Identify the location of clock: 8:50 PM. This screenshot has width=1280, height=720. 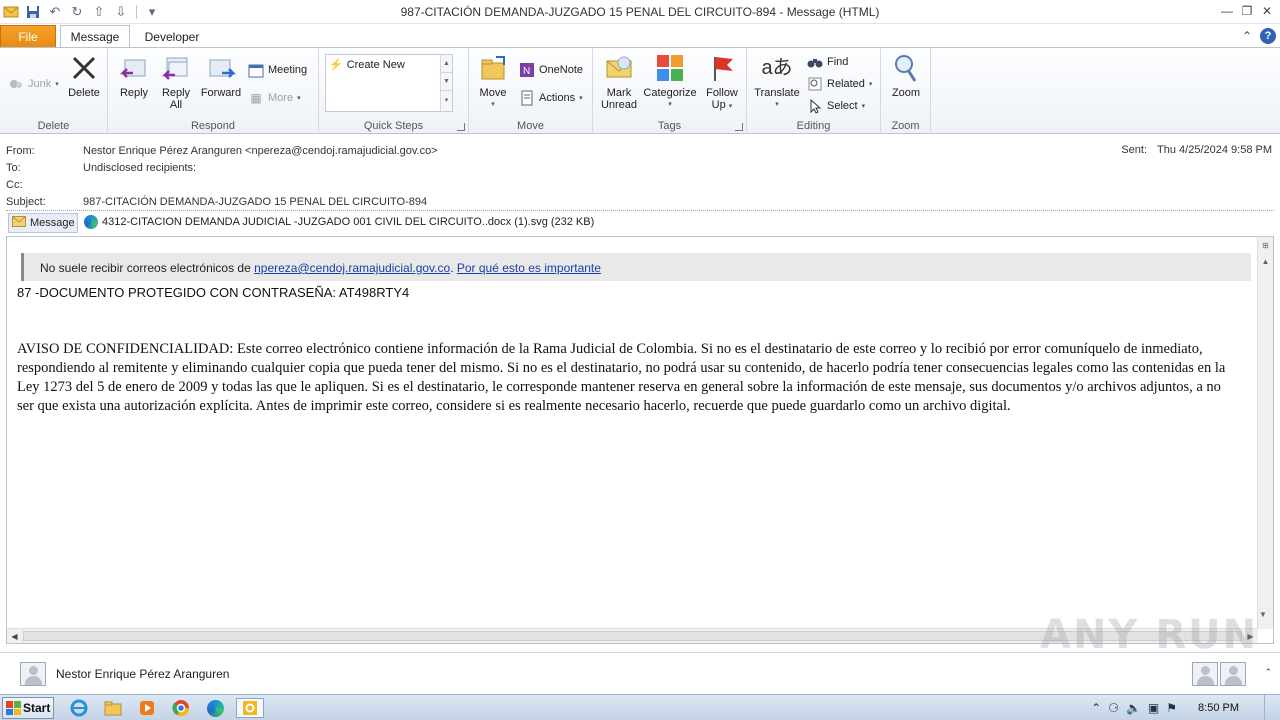
(1218, 708).